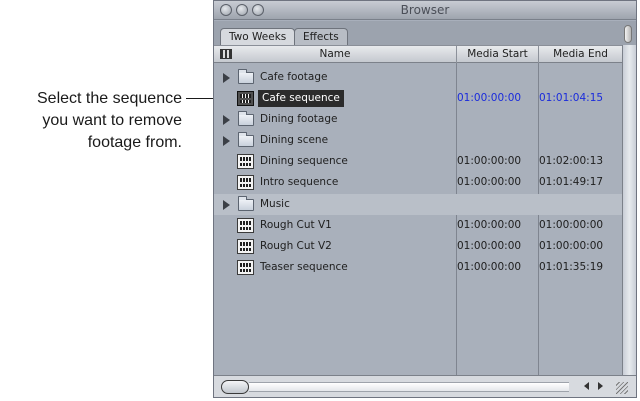 This screenshot has height=401, width=640. What do you see at coordinates (409, 387) in the screenshot?
I see `scroll-track` at bounding box center [409, 387].